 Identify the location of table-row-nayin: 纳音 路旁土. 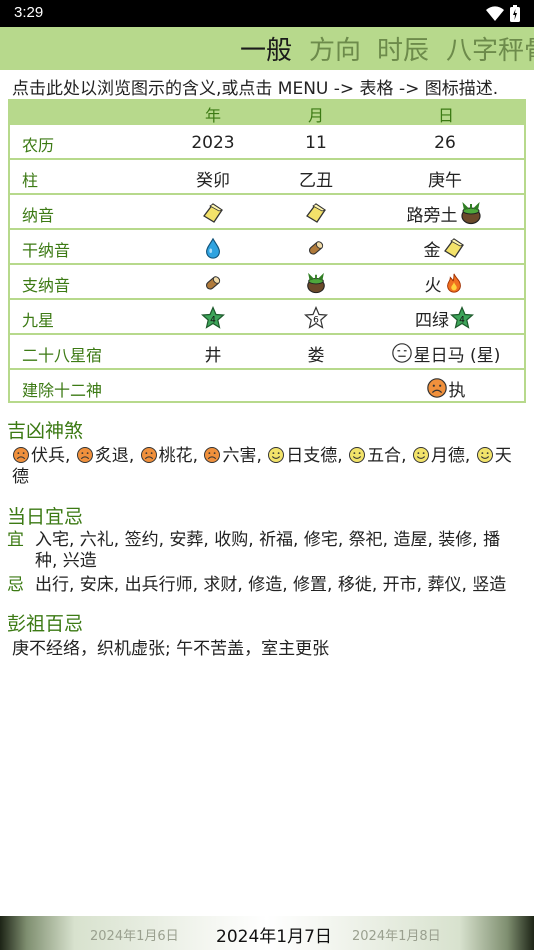
(267, 210).